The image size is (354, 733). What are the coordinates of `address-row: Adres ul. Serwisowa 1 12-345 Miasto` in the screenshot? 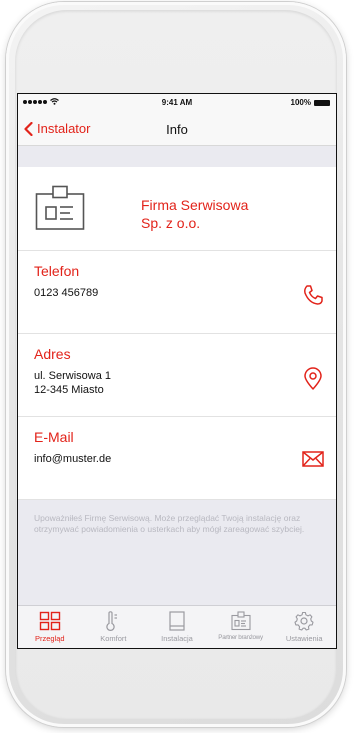 It's located at (177, 375).